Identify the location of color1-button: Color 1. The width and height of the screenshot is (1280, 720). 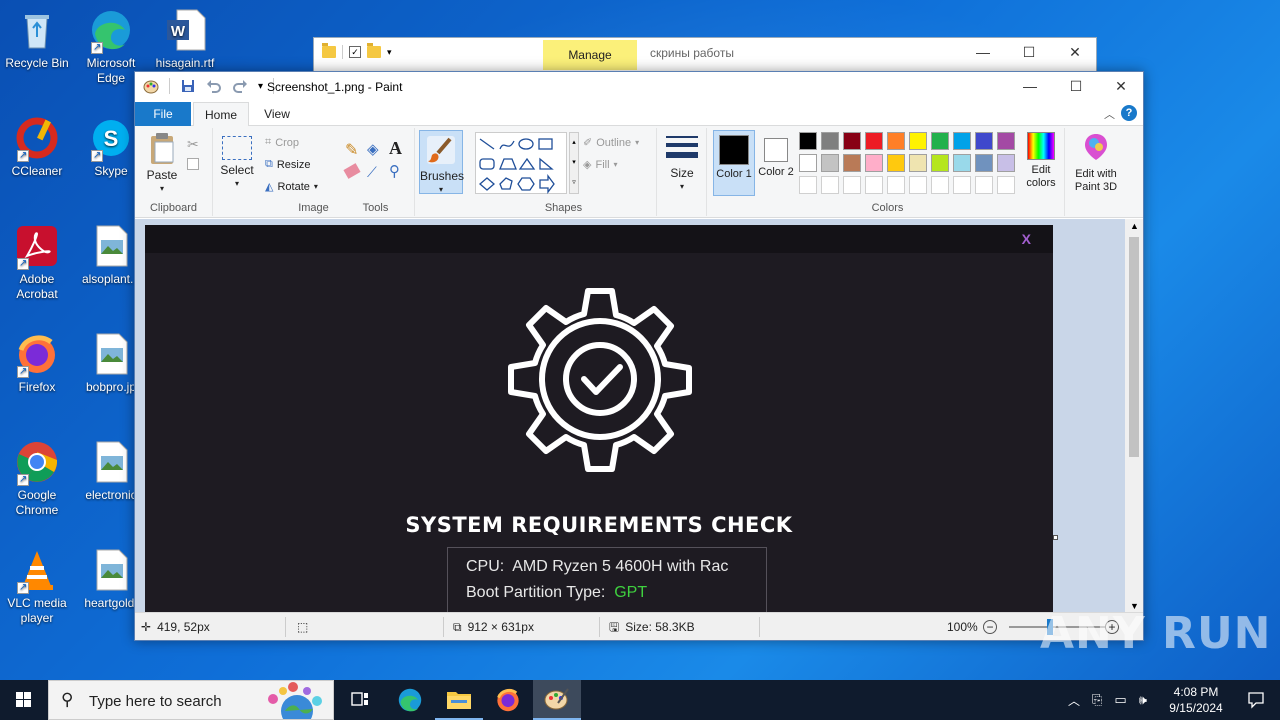
(734, 163).